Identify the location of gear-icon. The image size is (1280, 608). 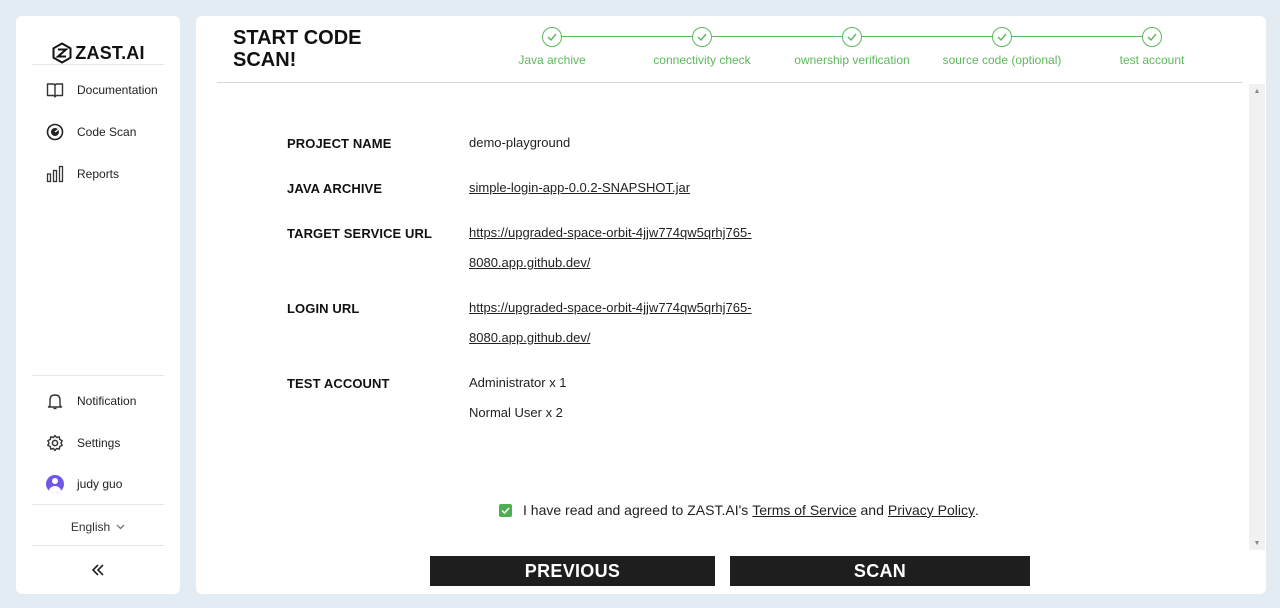
(55, 443).